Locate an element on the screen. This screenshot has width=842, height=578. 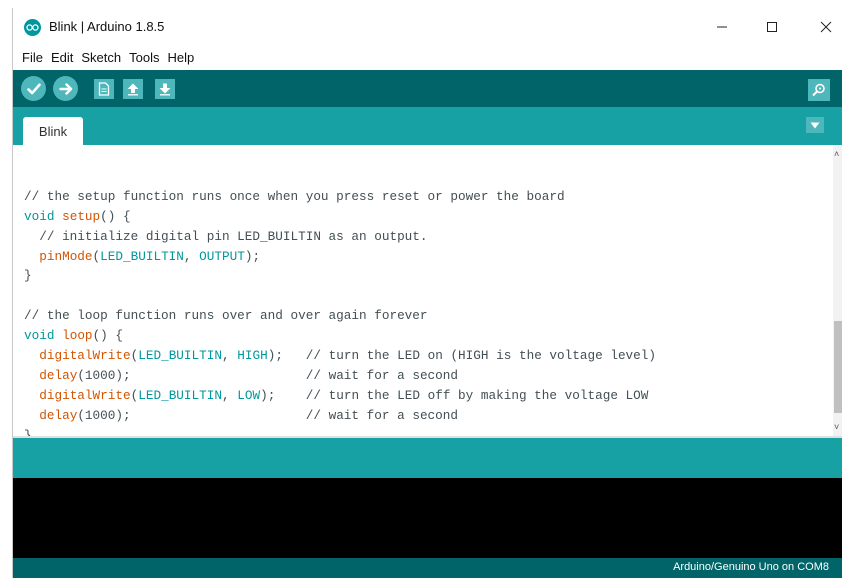
menu-help: Help is located at coordinates (180, 57).